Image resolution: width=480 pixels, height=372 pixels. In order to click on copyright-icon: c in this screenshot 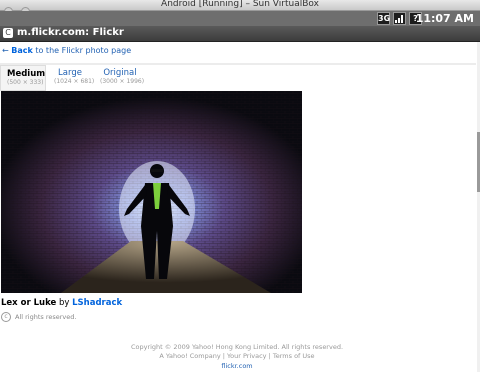, I will do `click(6, 317)`.